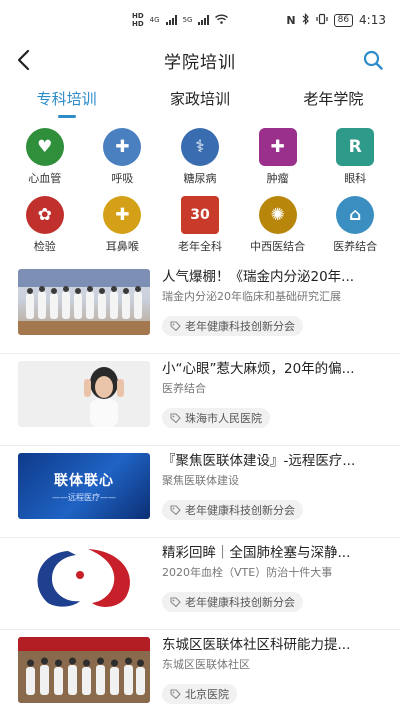 The height and width of the screenshot is (711, 400). What do you see at coordinates (122, 178) in the screenshot?
I see `category-label: 呼吸` at bounding box center [122, 178].